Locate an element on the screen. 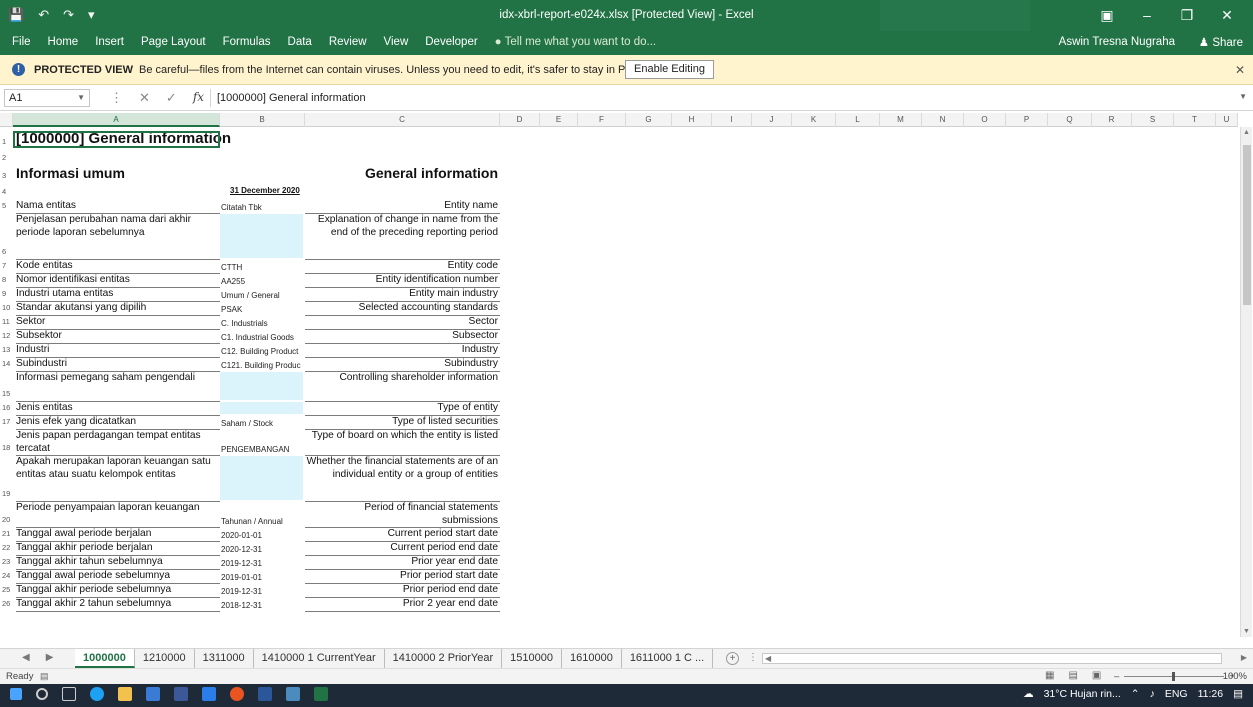 The width and height of the screenshot is (1253, 707). close-icon: ✕ is located at coordinates (1240, 70).